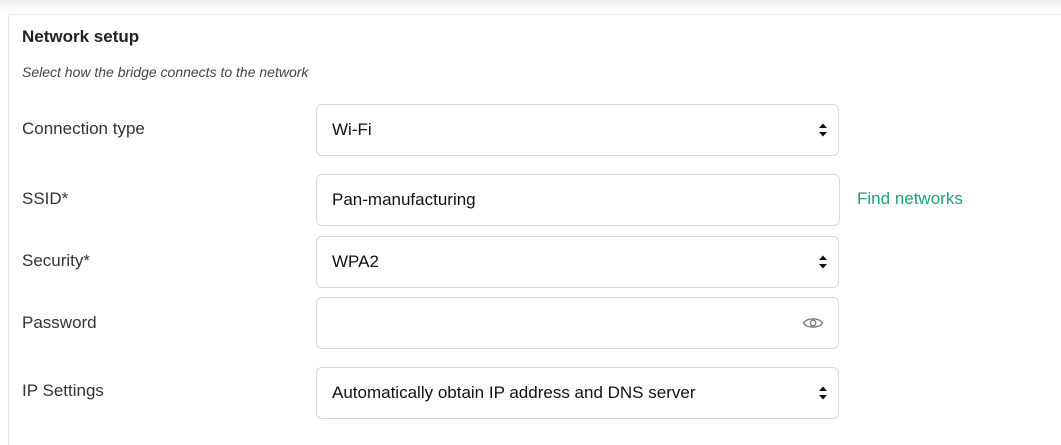  I want to click on security-value: WPA2, so click(355, 261).